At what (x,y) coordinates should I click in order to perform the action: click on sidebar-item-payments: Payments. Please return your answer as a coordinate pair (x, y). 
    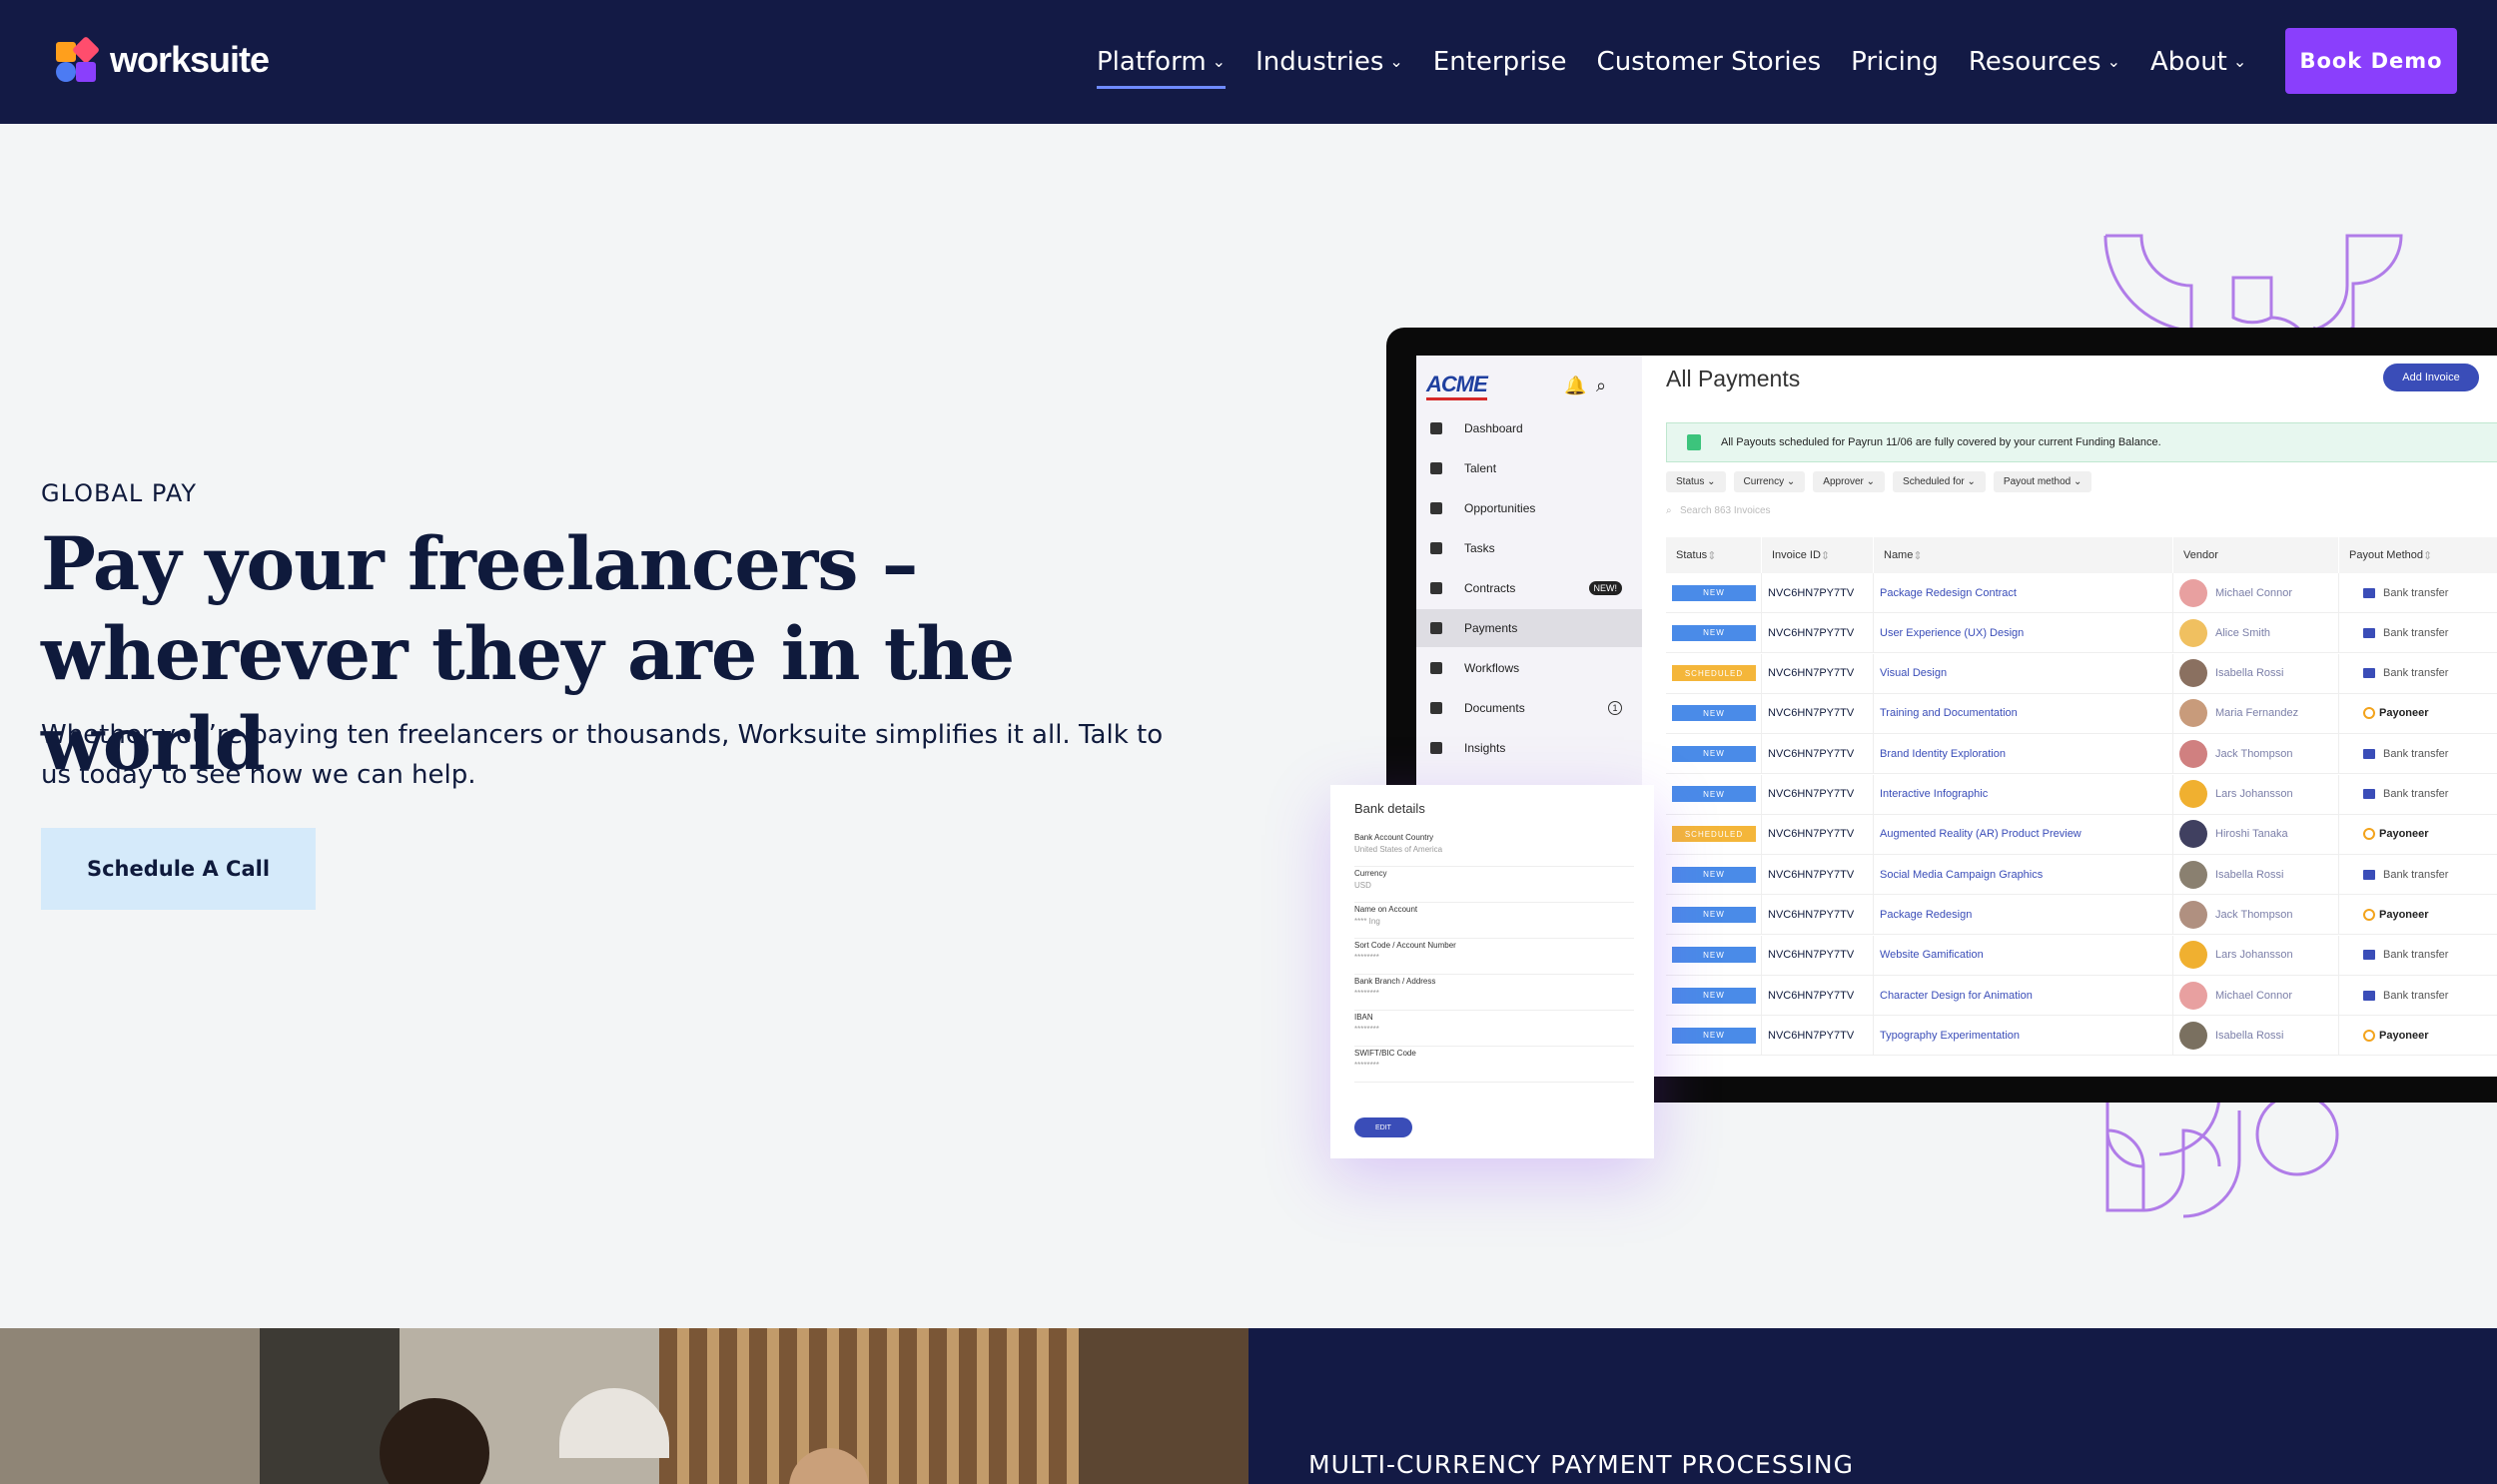
    Looking at the image, I should click on (1529, 628).